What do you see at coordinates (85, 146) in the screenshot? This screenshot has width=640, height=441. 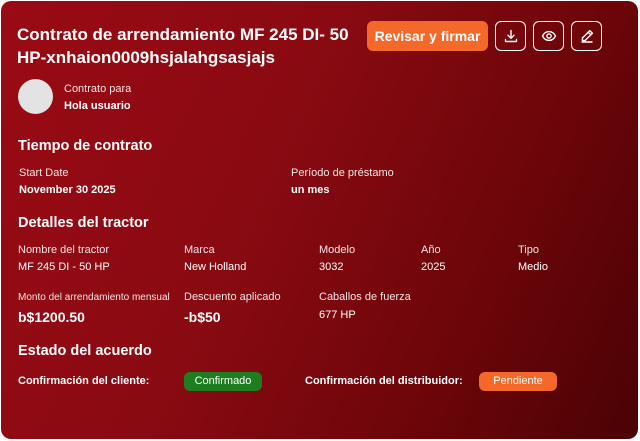 I see `contract-time-heading: Tiempo de contrato` at bounding box center [85, 146].